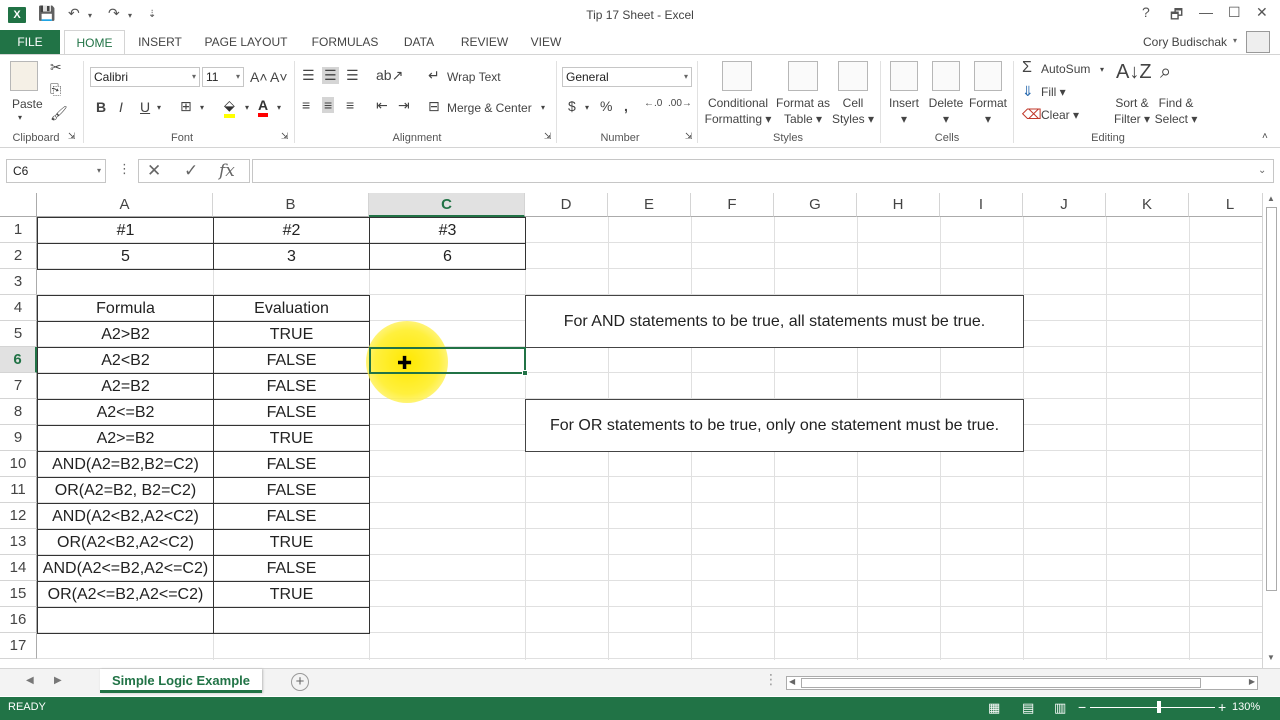 This screenshot has width=1280, height=720. Describe the element at coordinates (447, 205) in the screenshot. I see `column-header-selected: C` at that location.